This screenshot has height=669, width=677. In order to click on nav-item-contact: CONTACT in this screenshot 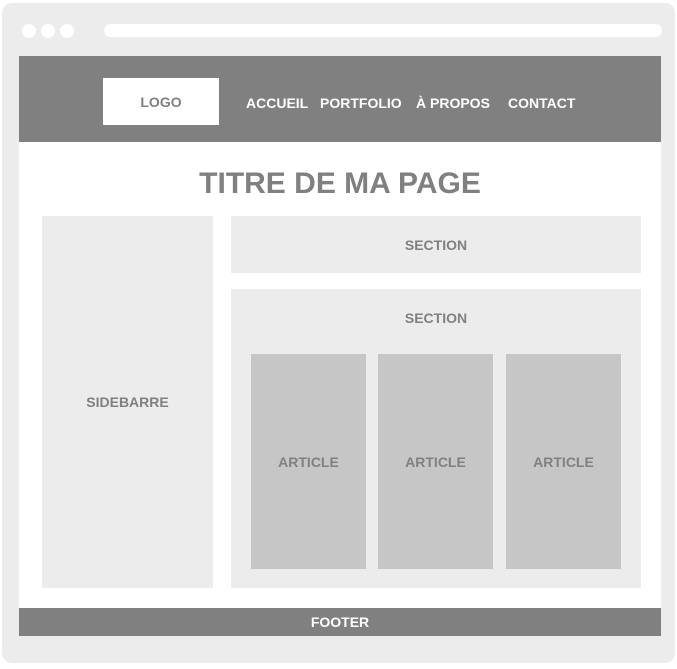, I will do `click(542, 103)`.